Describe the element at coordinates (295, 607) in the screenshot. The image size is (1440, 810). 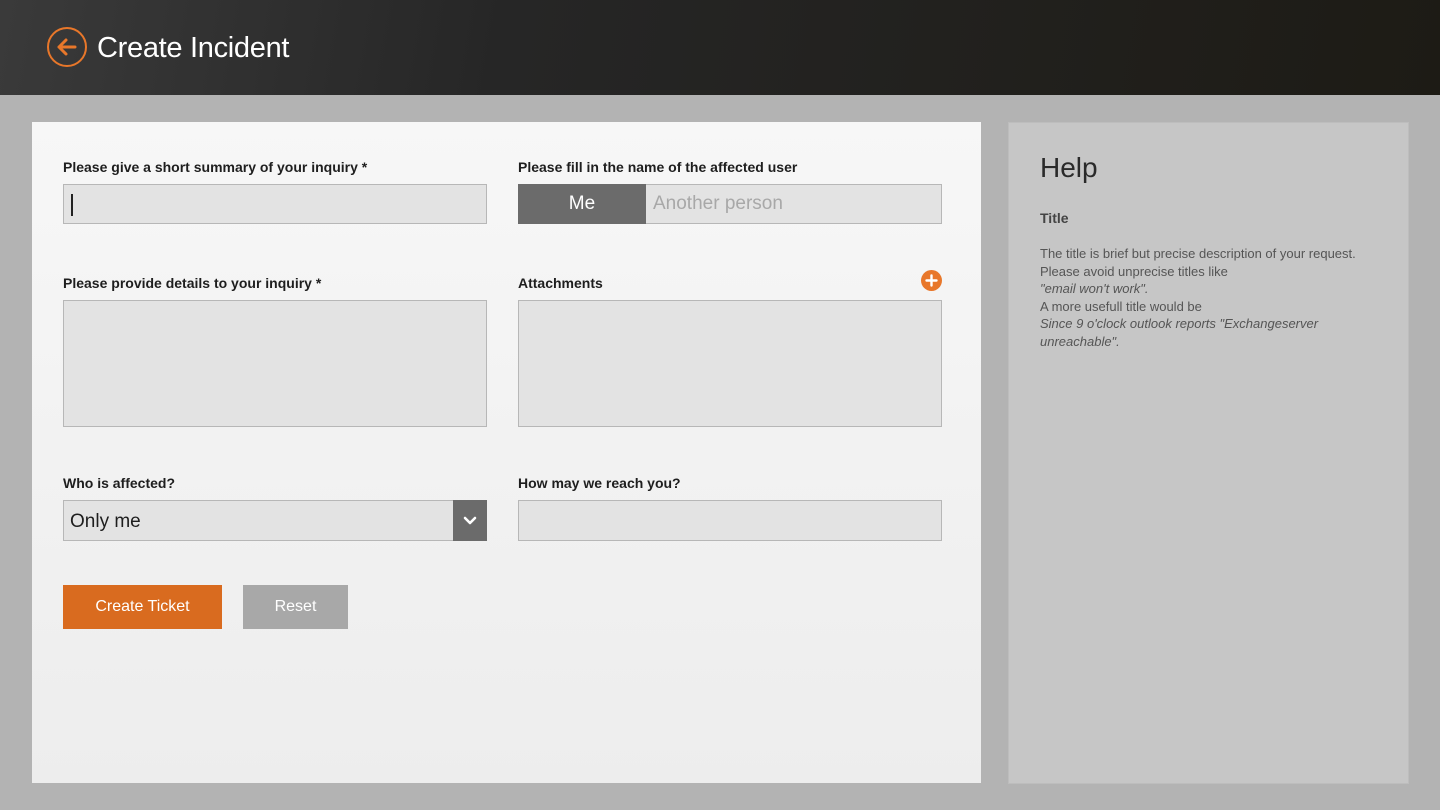
I see `reset-button: Reset` at that location.